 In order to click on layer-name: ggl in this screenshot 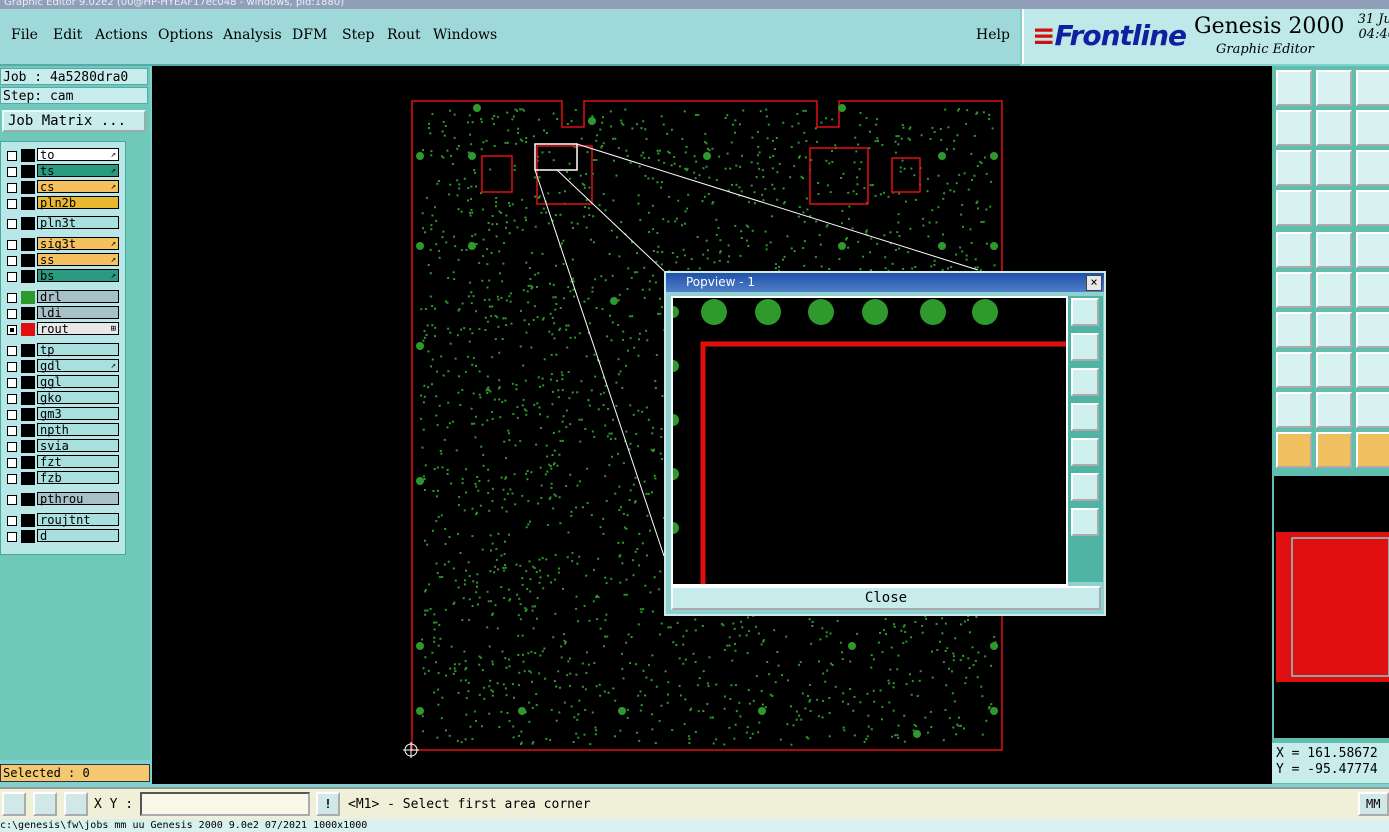, I will do `click(78, 382)`.